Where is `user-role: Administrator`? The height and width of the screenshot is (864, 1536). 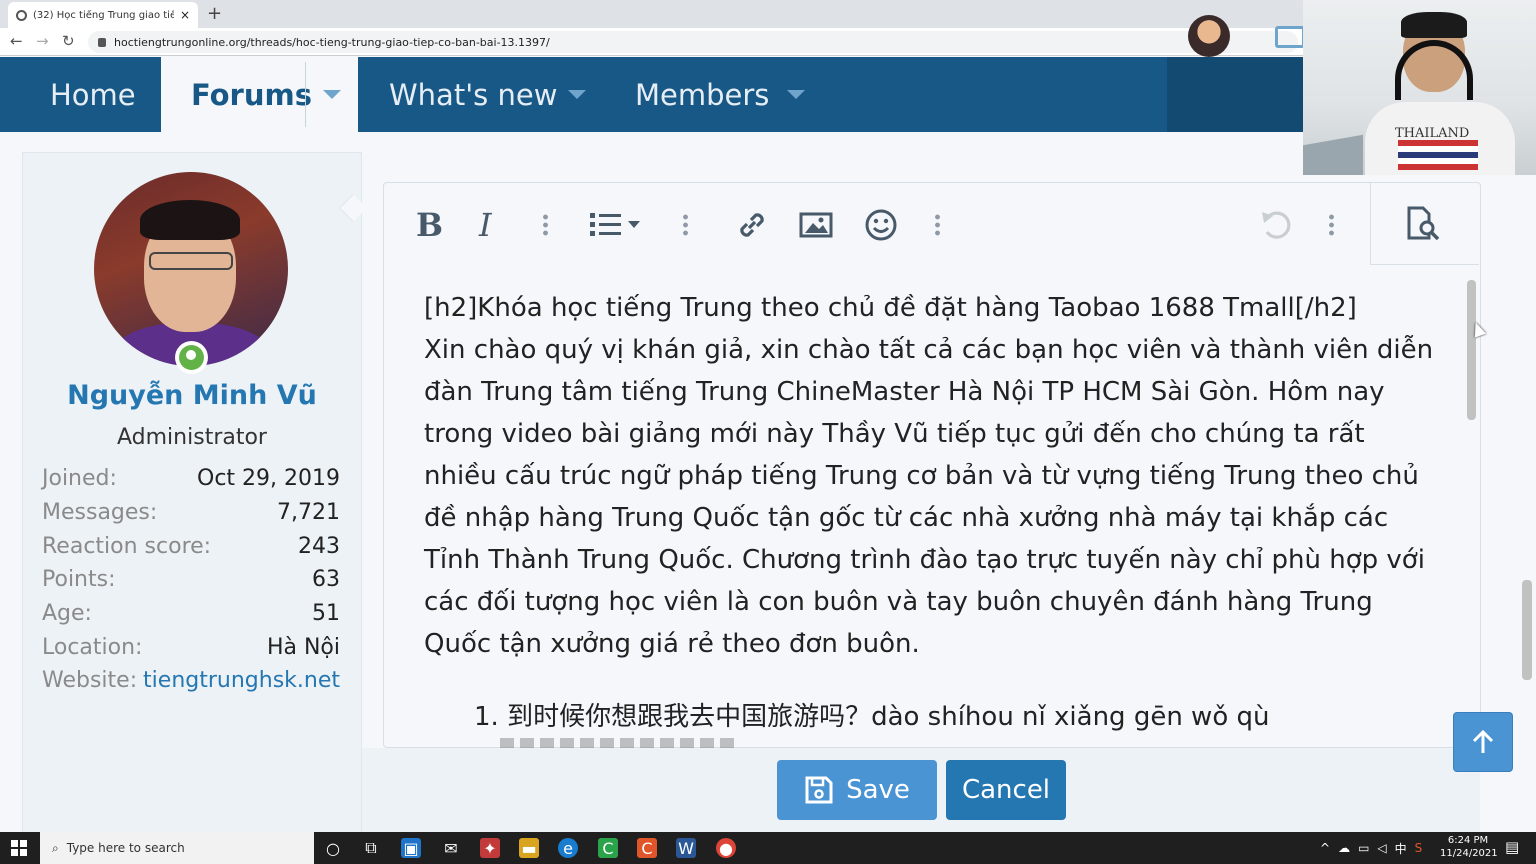
user-role: Administrator is located at coordinates (192, 437).